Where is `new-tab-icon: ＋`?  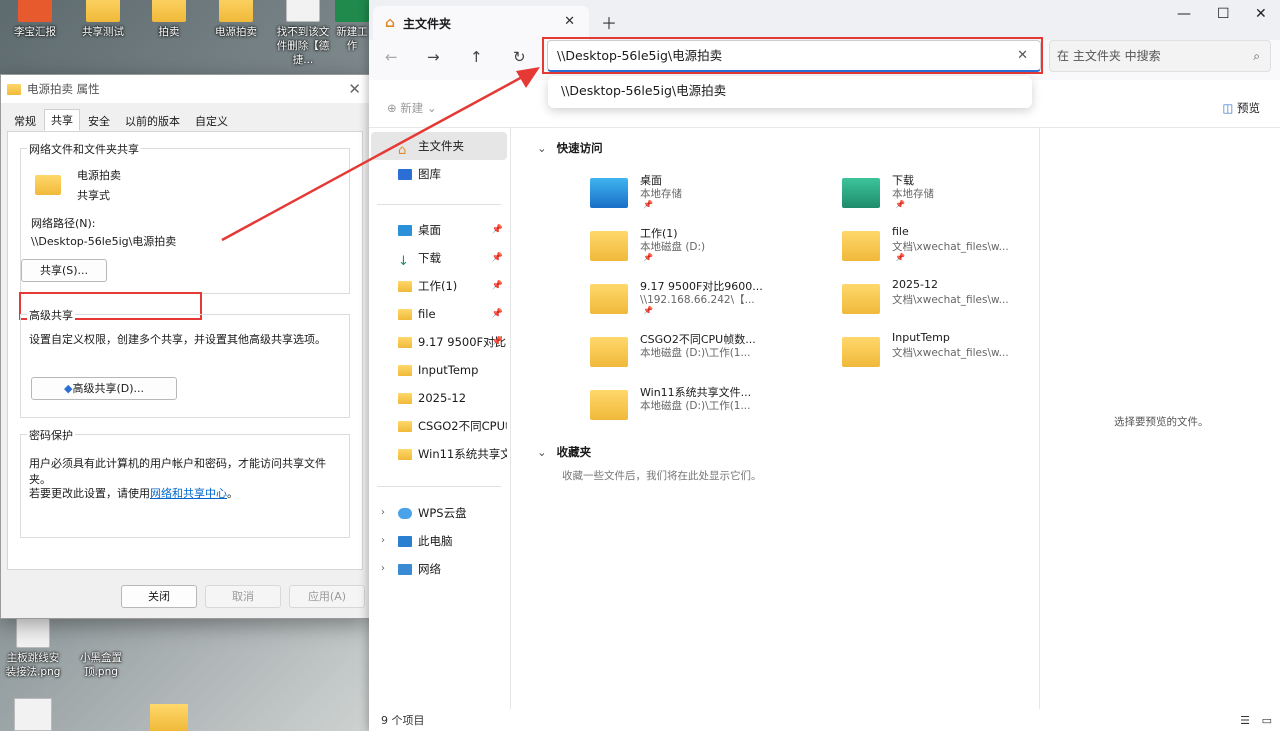
new-tab-icon: ＋ is located at coordinates (609, 22).